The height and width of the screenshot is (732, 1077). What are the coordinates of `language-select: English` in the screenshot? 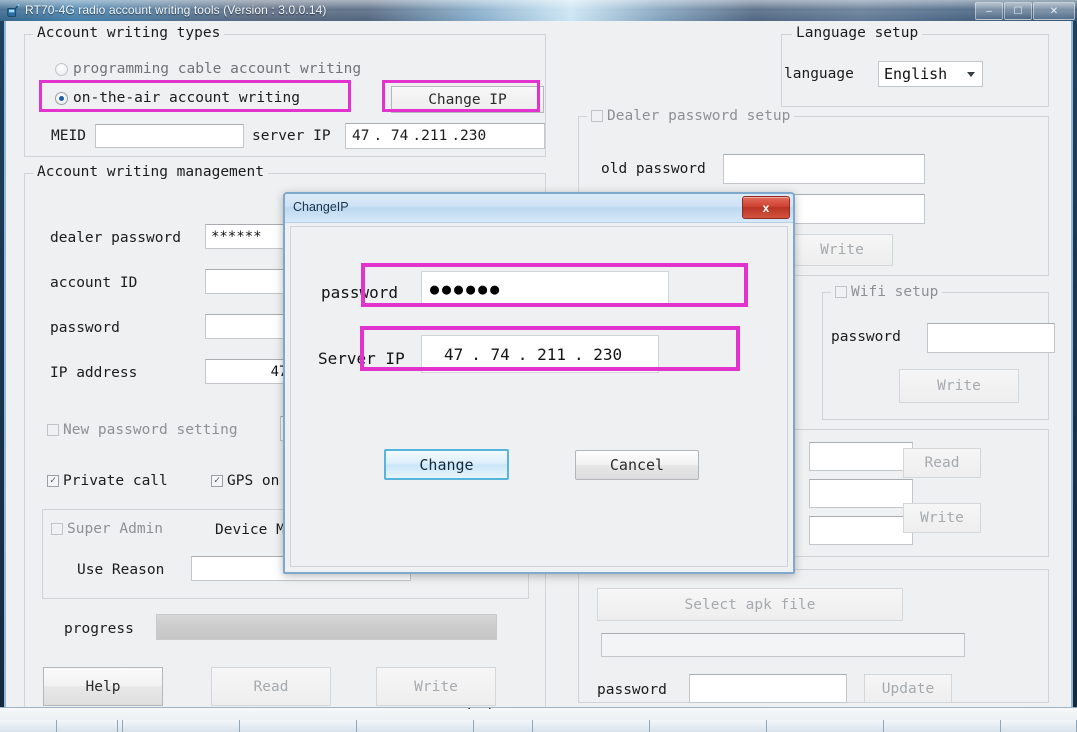 It's located at (930, 74).